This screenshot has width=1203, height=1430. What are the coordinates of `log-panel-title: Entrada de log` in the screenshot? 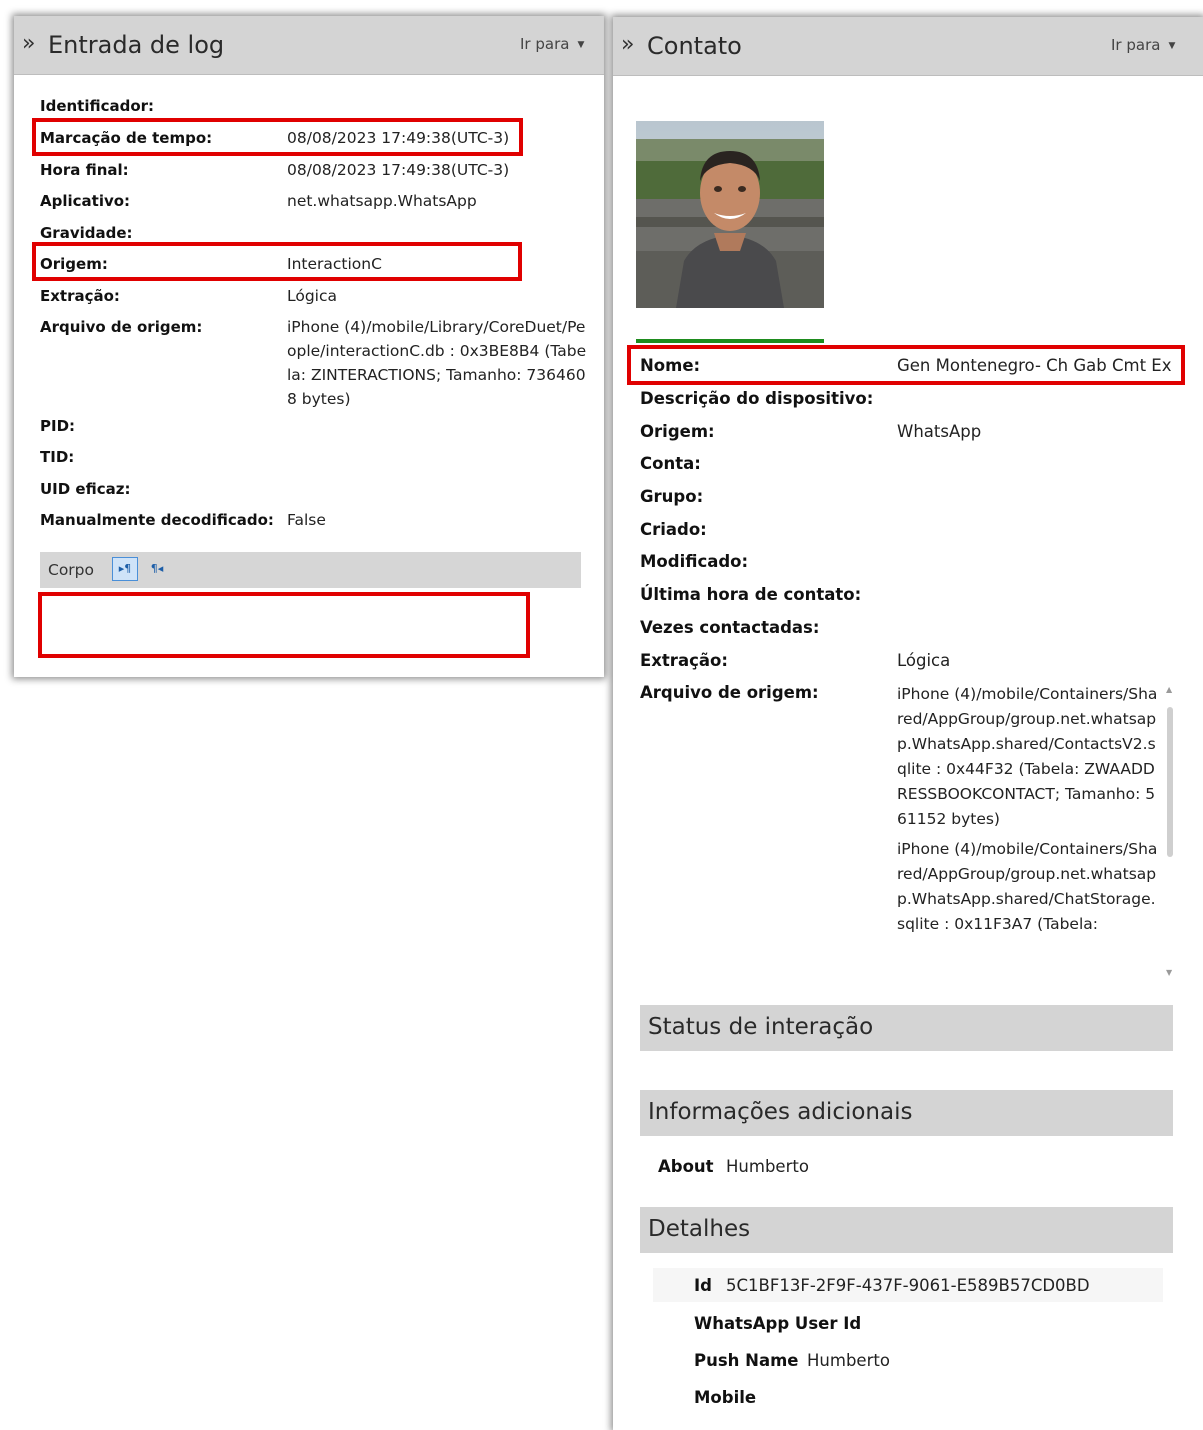 It's located at (136, 45).